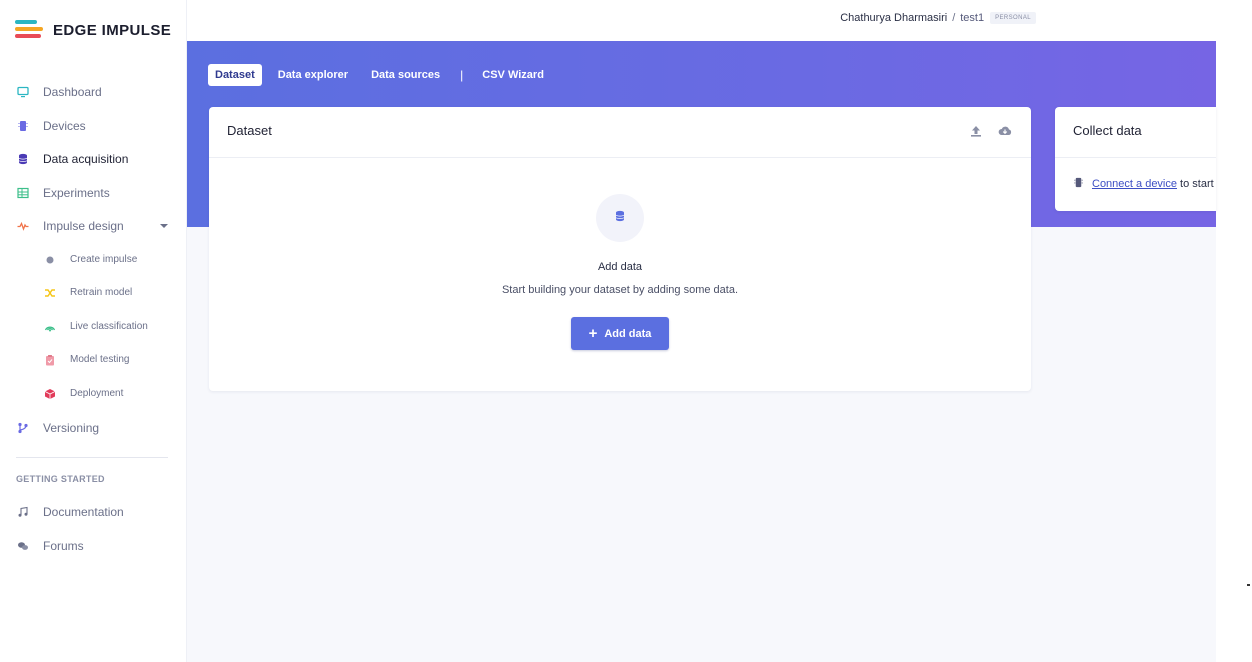 The image size is (1252, 662). I want to click on sidebar-item-impulse-design: Impulse design, so click(93, 226).